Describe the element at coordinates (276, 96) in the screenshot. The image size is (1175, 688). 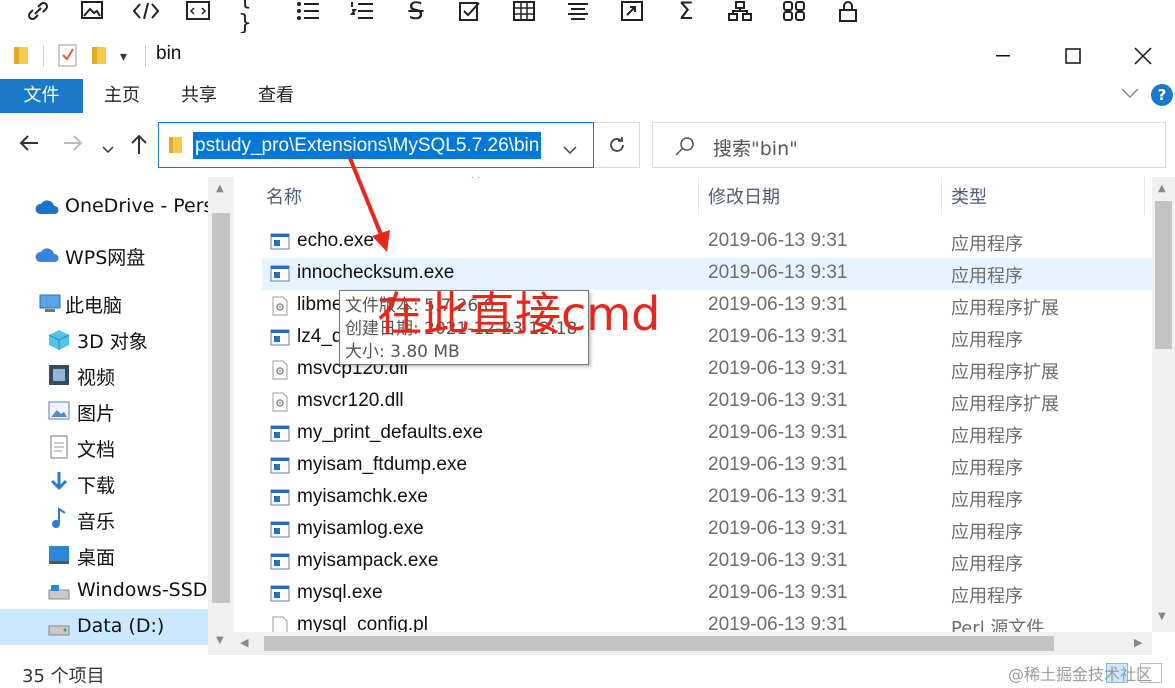
I see `tab-view: 查看` at that location.